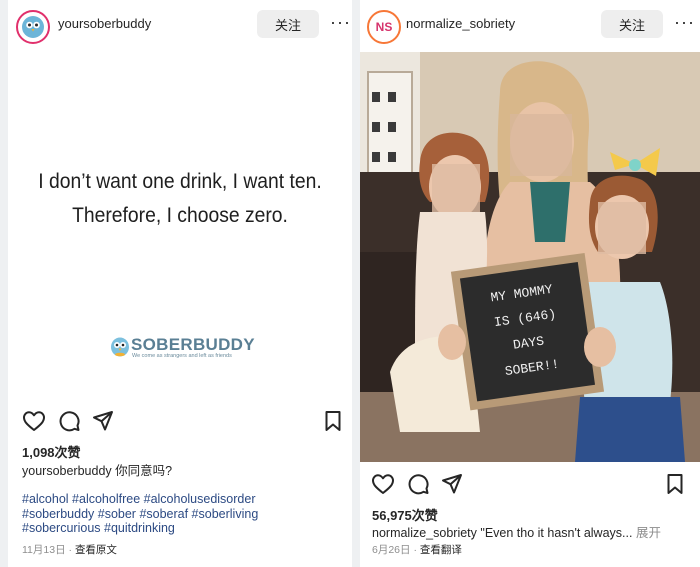 The image size is (700, 567). I want to click on yoursoberbuddy-avatar, so click(33, 27).